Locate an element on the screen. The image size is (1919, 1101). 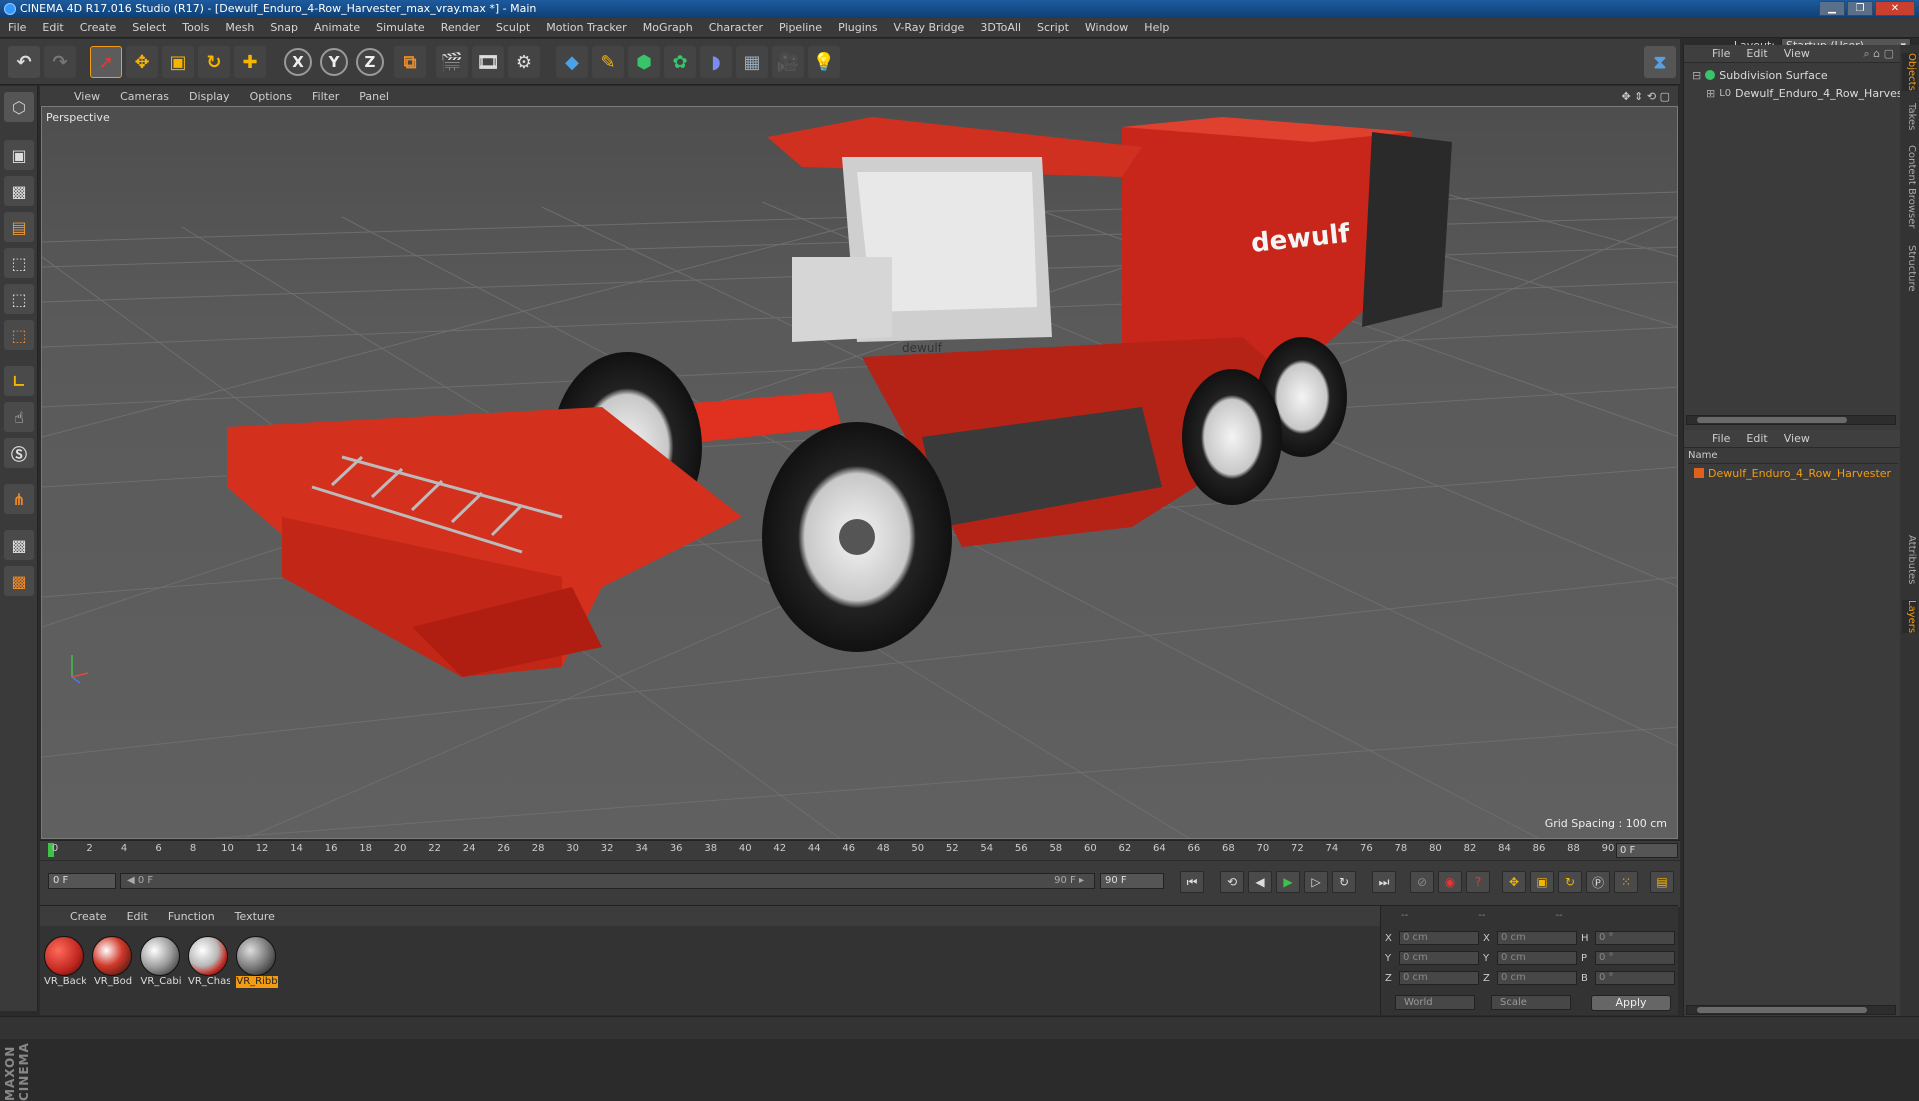
side-tab-layers: Layers is located at coordinates (1909, 617).